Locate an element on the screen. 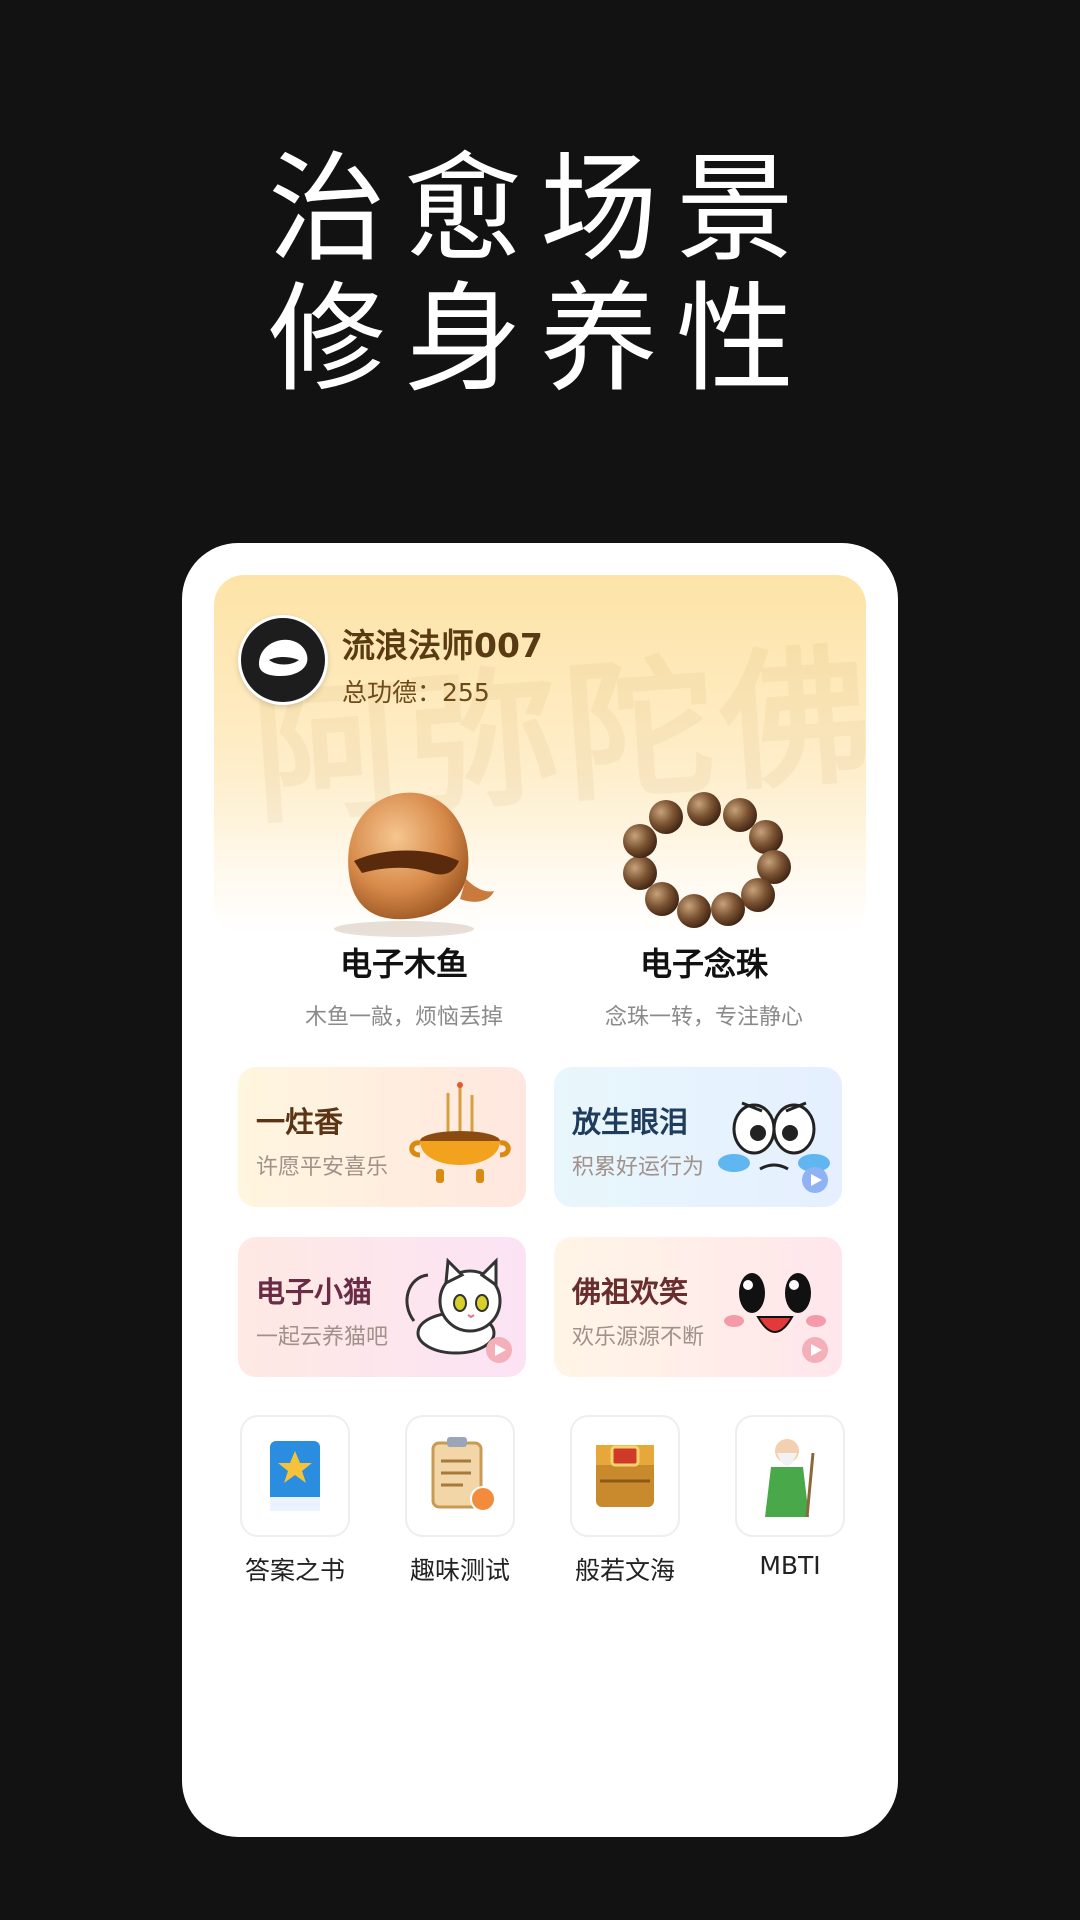 The image size is (1080, 1920). username: 流浪法师007 is located at coordinates (442, 645).